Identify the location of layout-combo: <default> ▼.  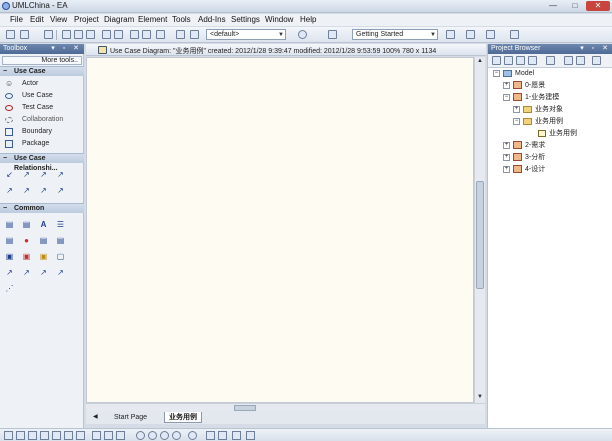
(246, 34).